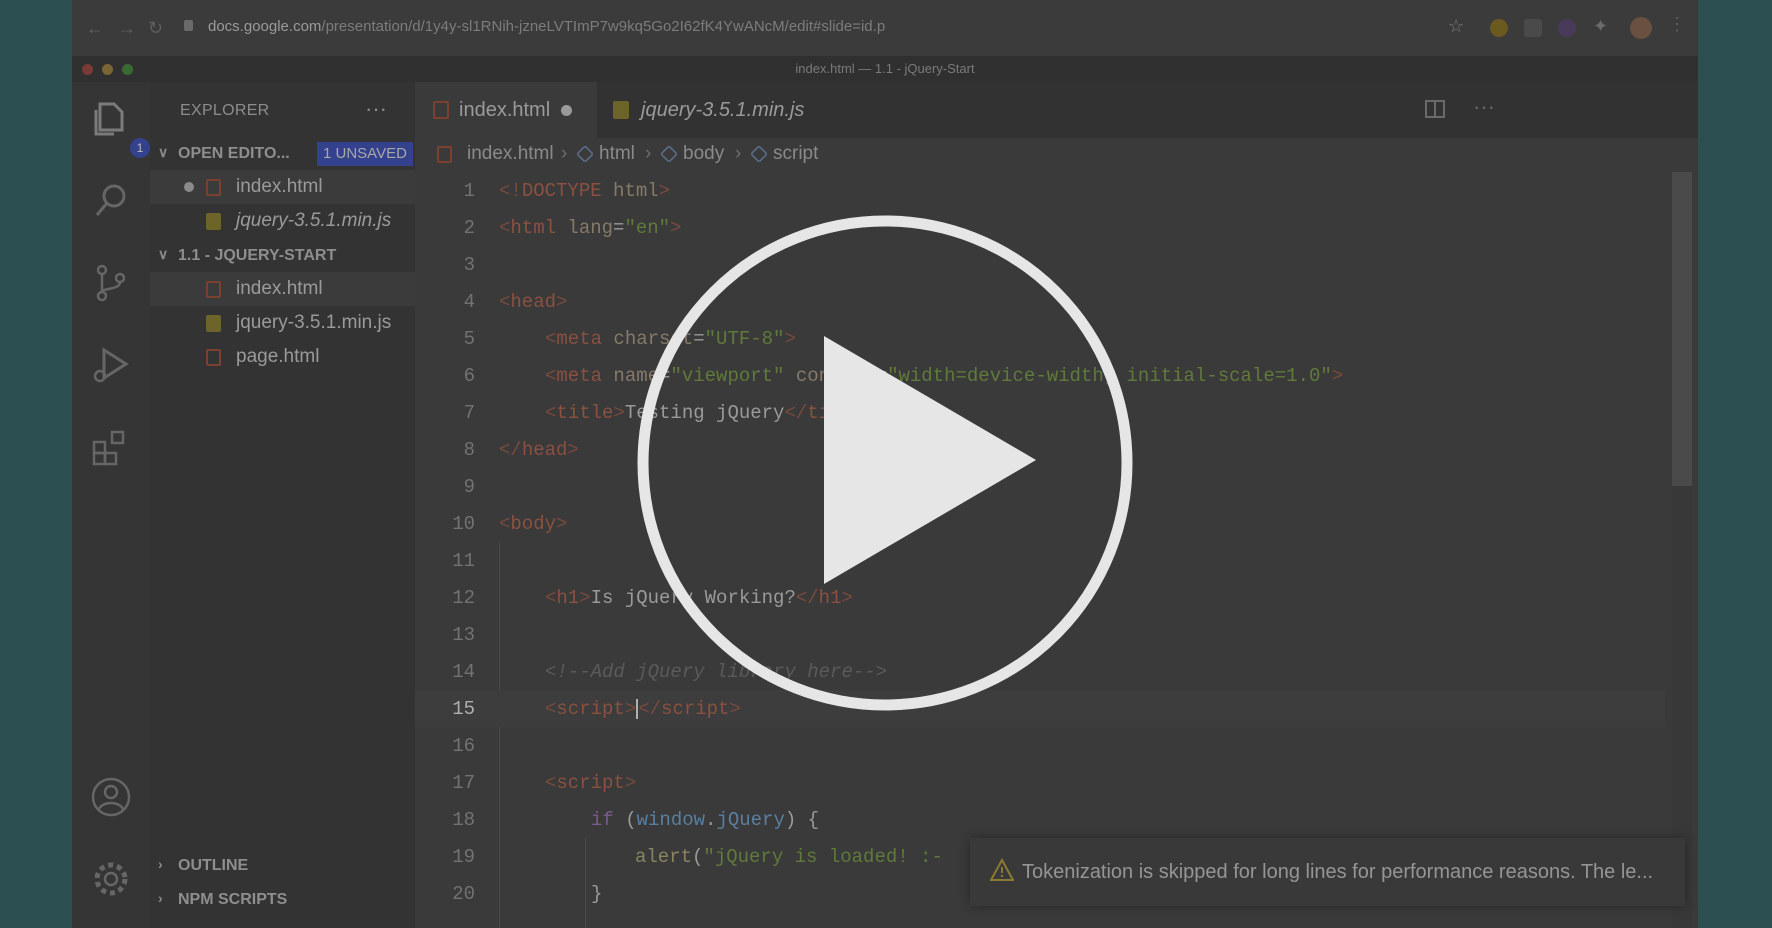 The height and width of the screenshot is (928, 1772). I want to click on play-icon, so click(930, 460).